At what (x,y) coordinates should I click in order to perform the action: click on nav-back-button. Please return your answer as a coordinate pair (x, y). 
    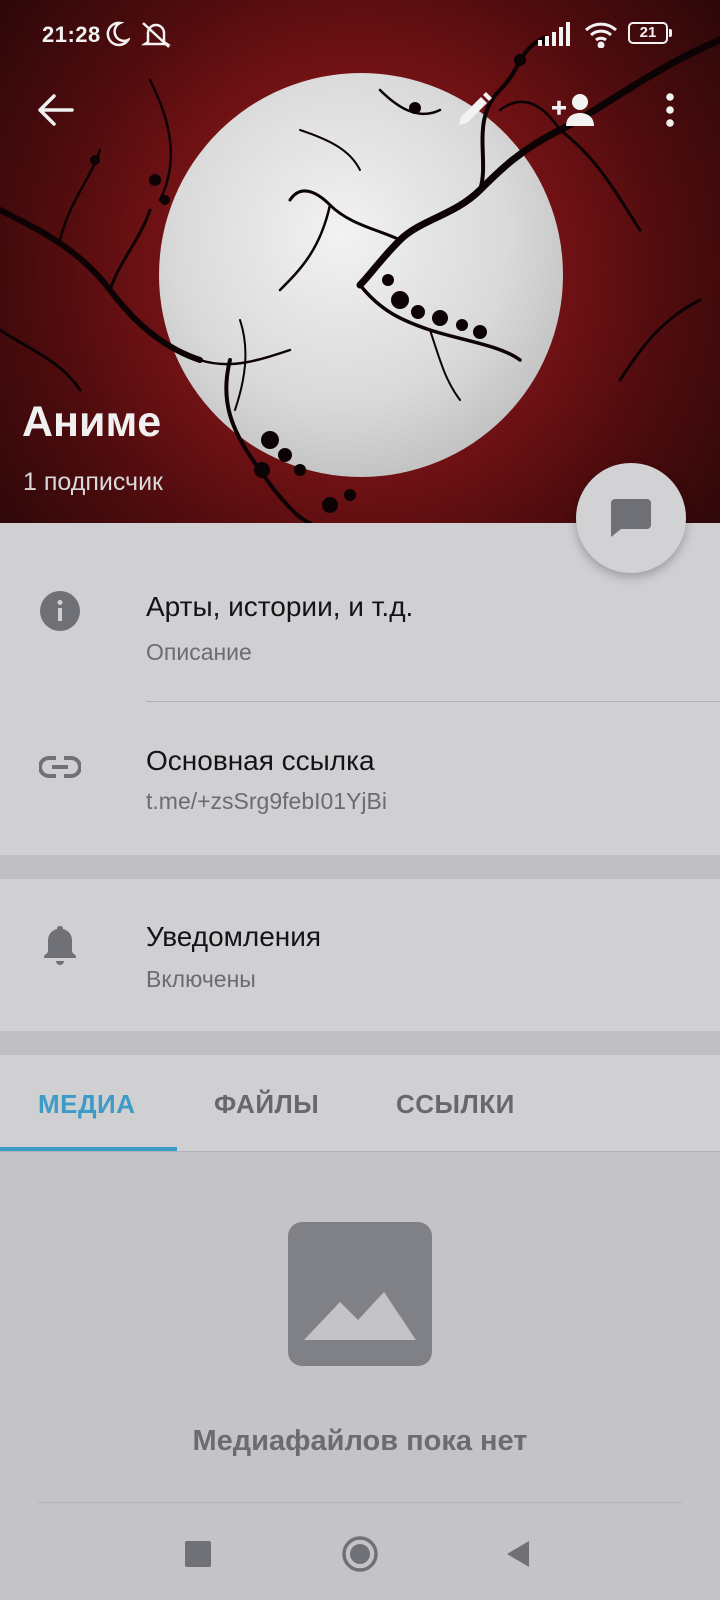
    Looking at the image, I should click on (518, 1554).